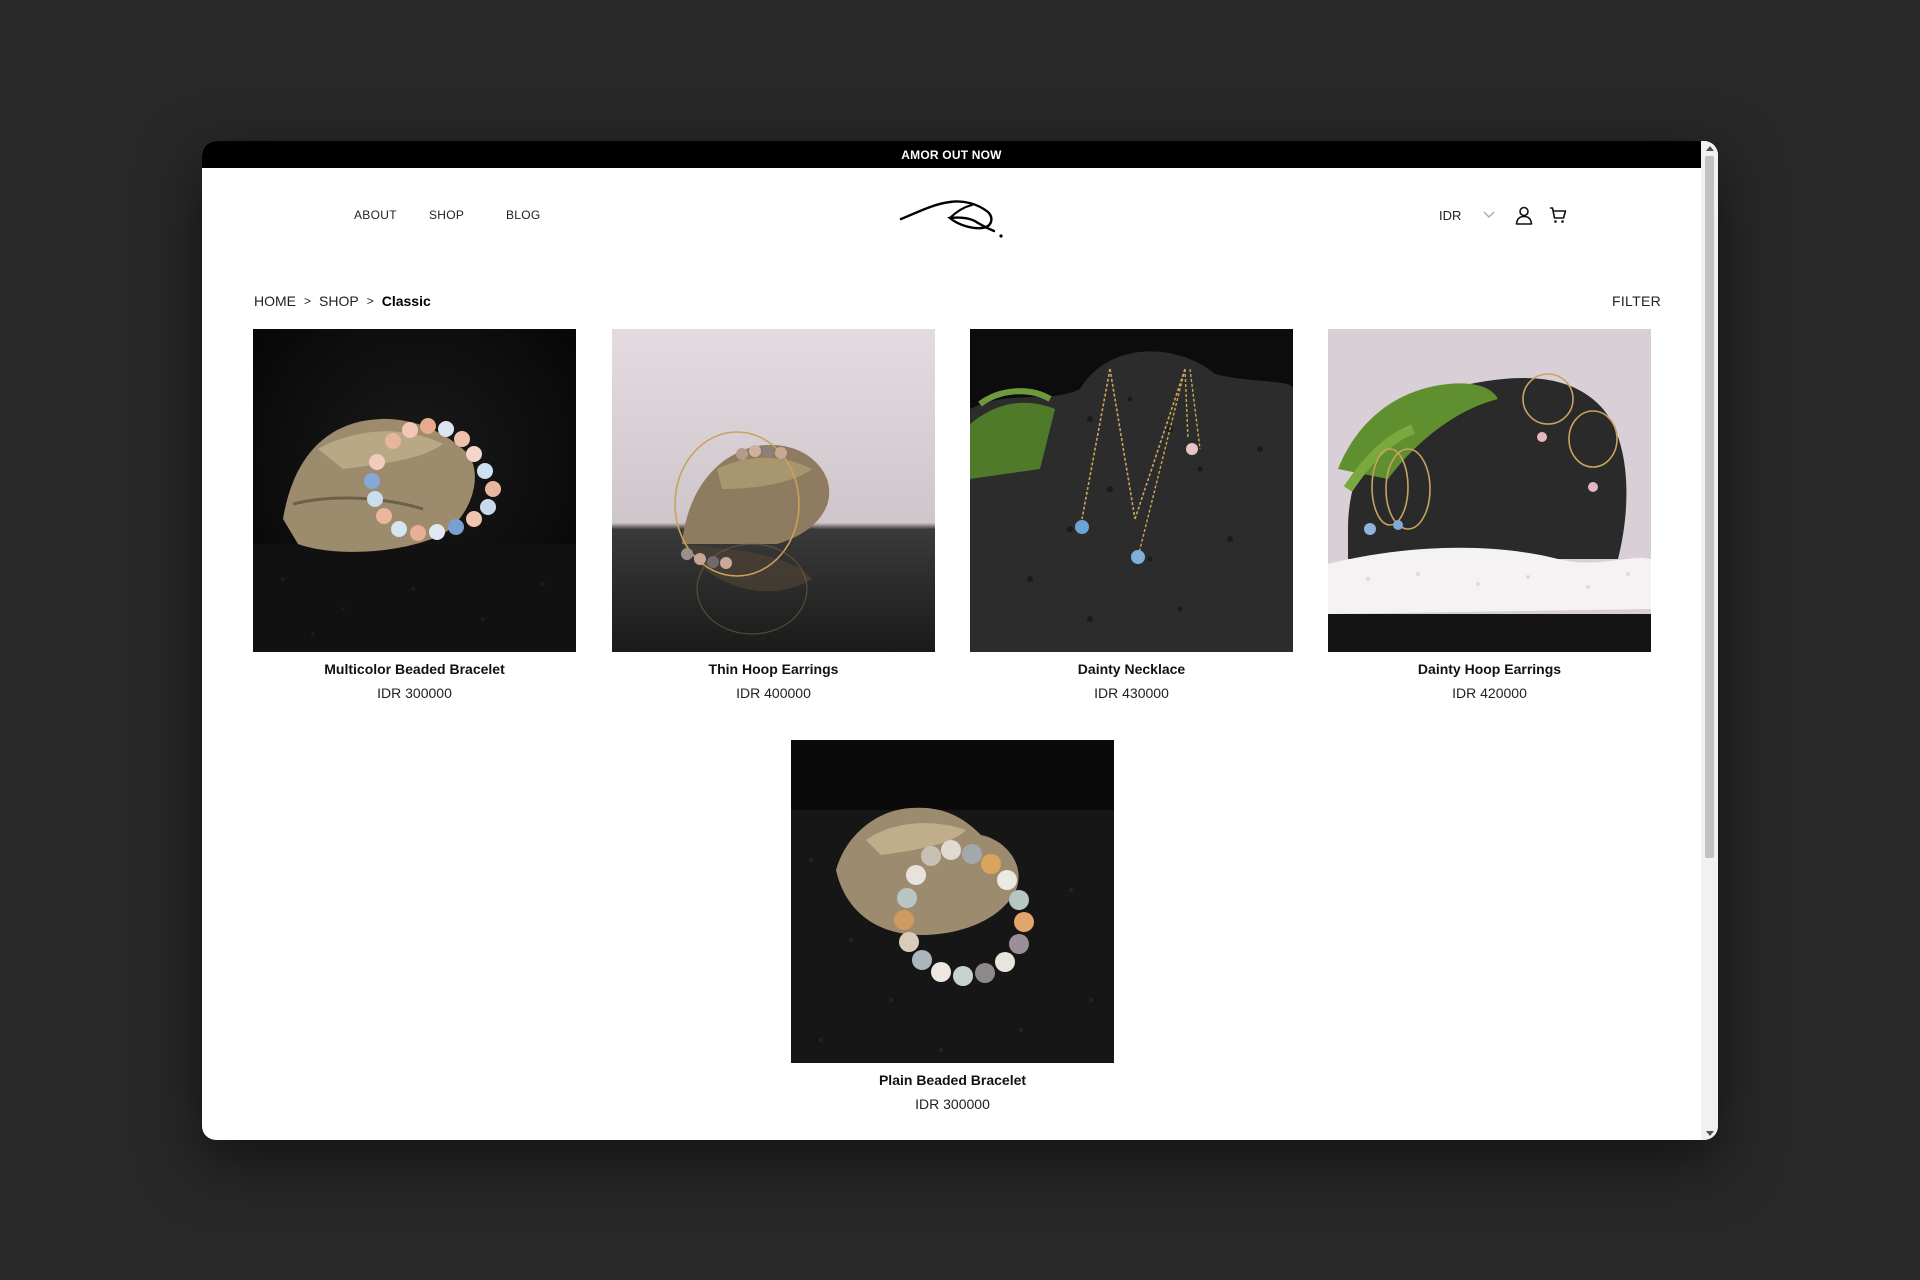 The width and height of the screenshot is (1920, 1280). I want to click on product-price: IDR 400000, so click(773, 693).